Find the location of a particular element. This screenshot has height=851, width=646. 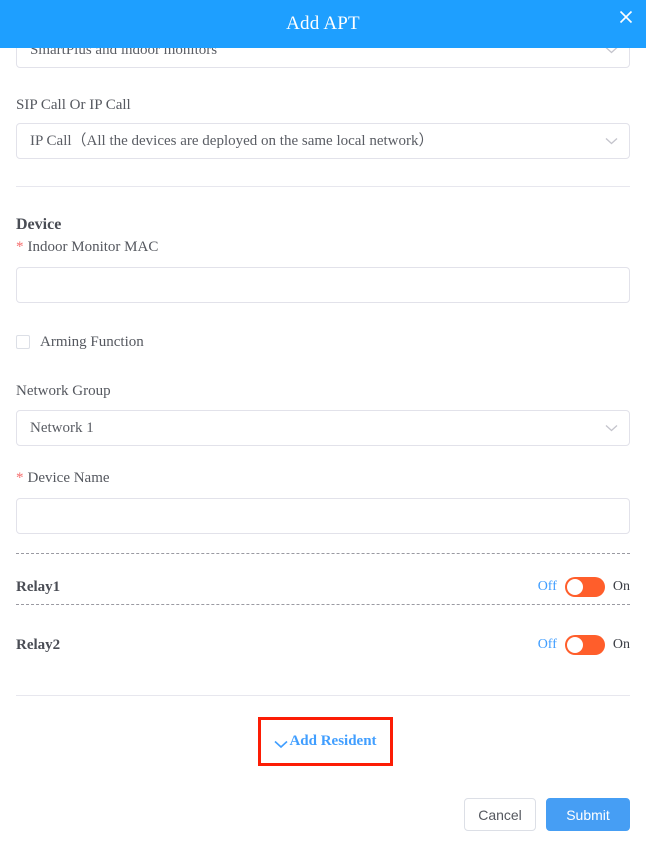

indoor-monitor-mac-input-wrap is located at coordinates (323, 285).